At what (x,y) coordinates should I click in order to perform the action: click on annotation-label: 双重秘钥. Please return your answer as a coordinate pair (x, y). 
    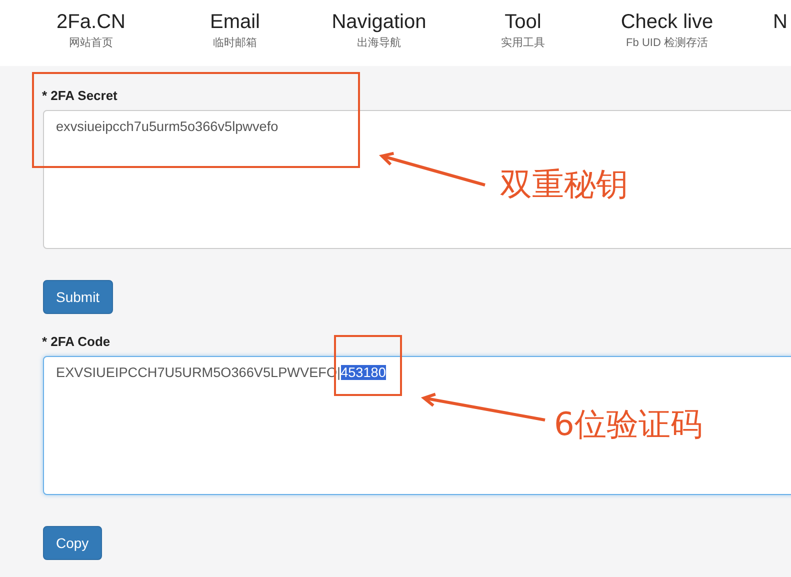
    Looking at the image, I should click on (564, 184).